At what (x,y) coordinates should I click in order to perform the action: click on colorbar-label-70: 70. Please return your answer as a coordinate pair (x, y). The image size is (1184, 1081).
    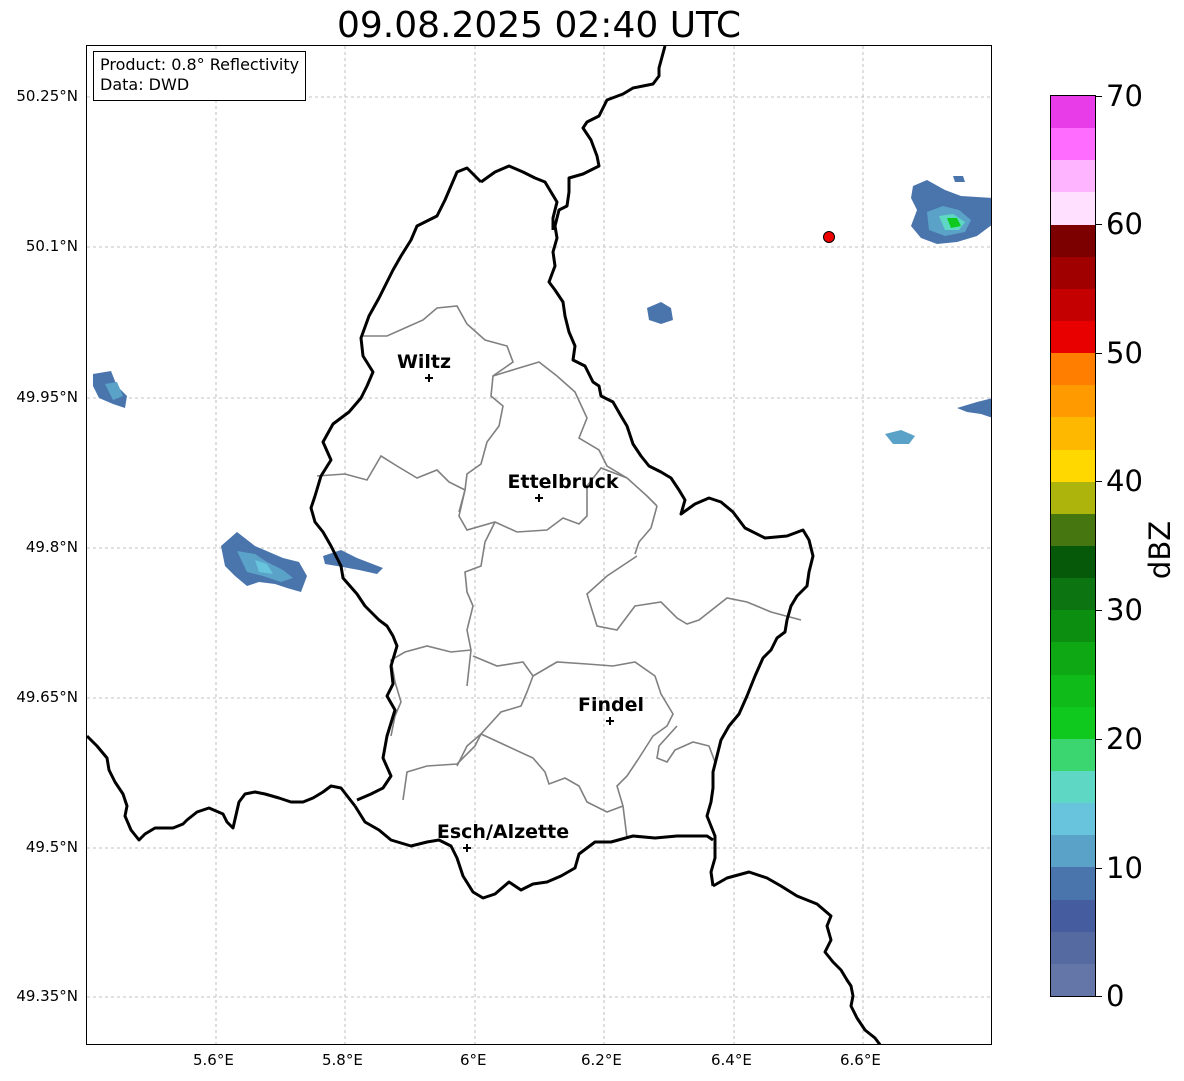
    Looking at the image, I should click on (1124, 96).